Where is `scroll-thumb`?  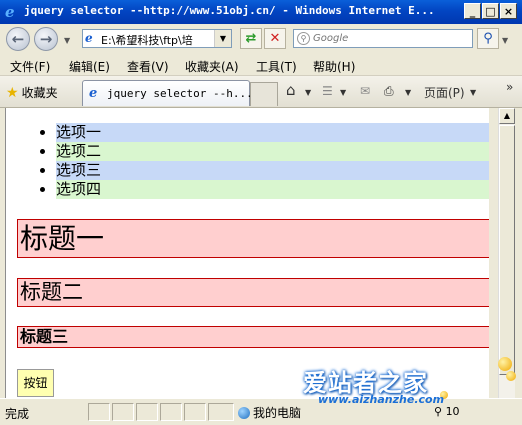
scroll-thumb is located at coordinates (507, 250).